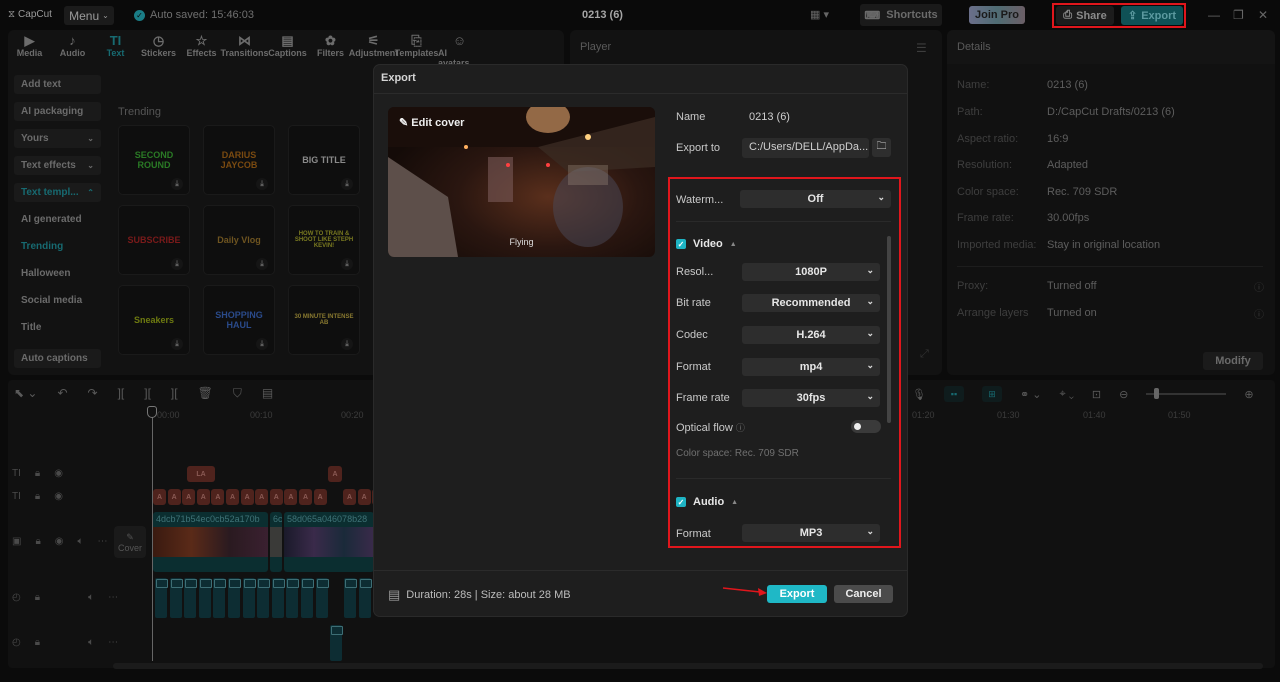 The height and width of the screenshot is (682, 1280). I want to click on split-right-icon: ][, so click(174, 393).